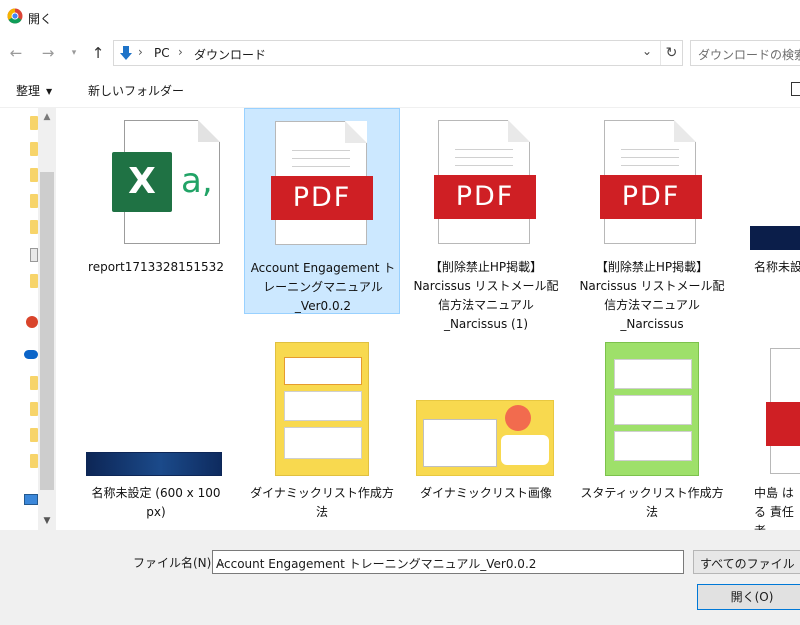 The image size is (800, 625). Describe the element at coordinates (486, 493) in the screenshot. I see `file-name: ダイナミックリスト画像` at that location.